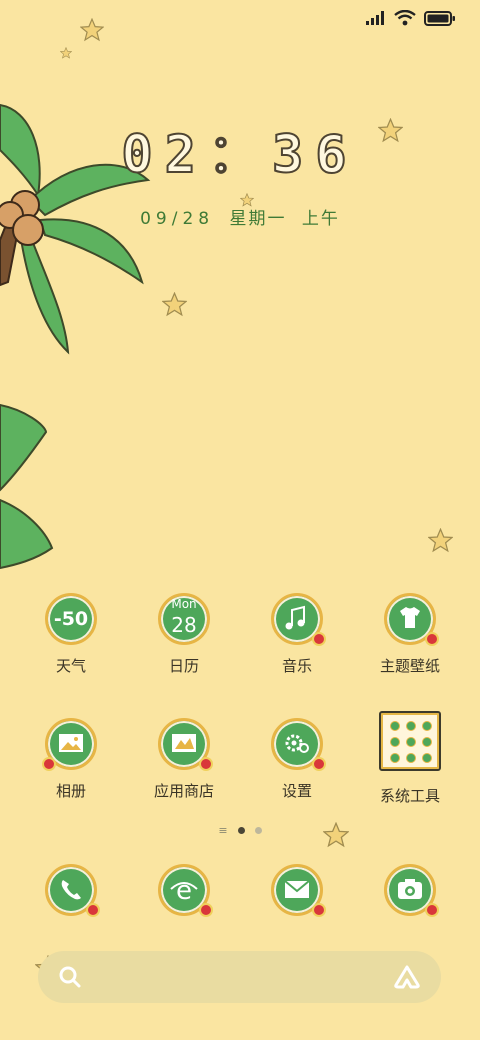  I want to click on dock-phone, so click(71, 890).